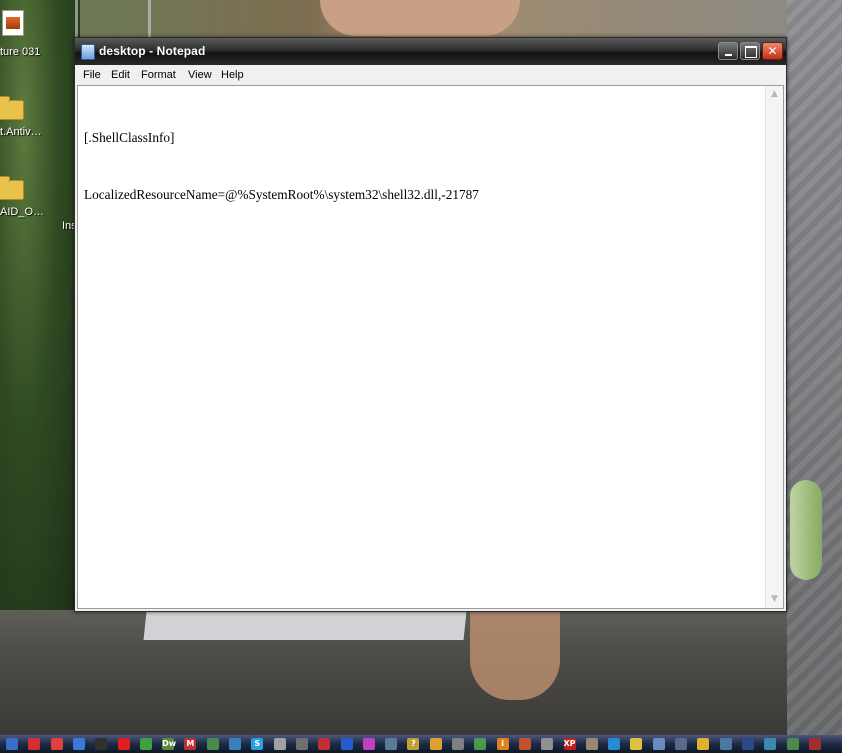  I want to click on menu-format: Format, so click(158, 75).